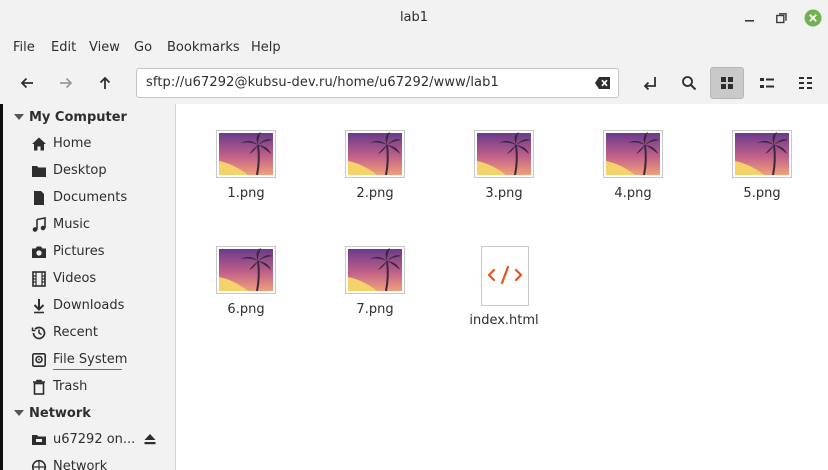 The height and width of the screenshot is (470, 828). I want to click on section-my-computer: My Computer, so click(87, 118).